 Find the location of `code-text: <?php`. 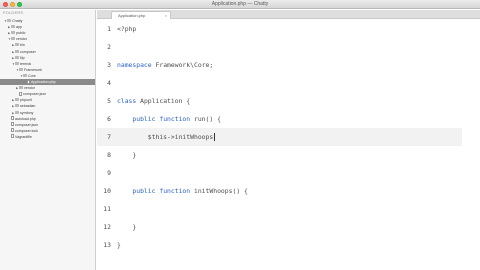

code-text: <?php is located at coordinates (127, 29).